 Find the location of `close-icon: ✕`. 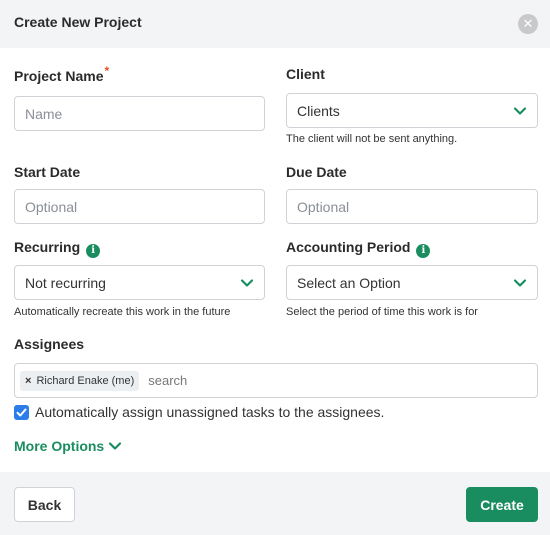

close-icon: ✕ is located at coordinates (528, 23).